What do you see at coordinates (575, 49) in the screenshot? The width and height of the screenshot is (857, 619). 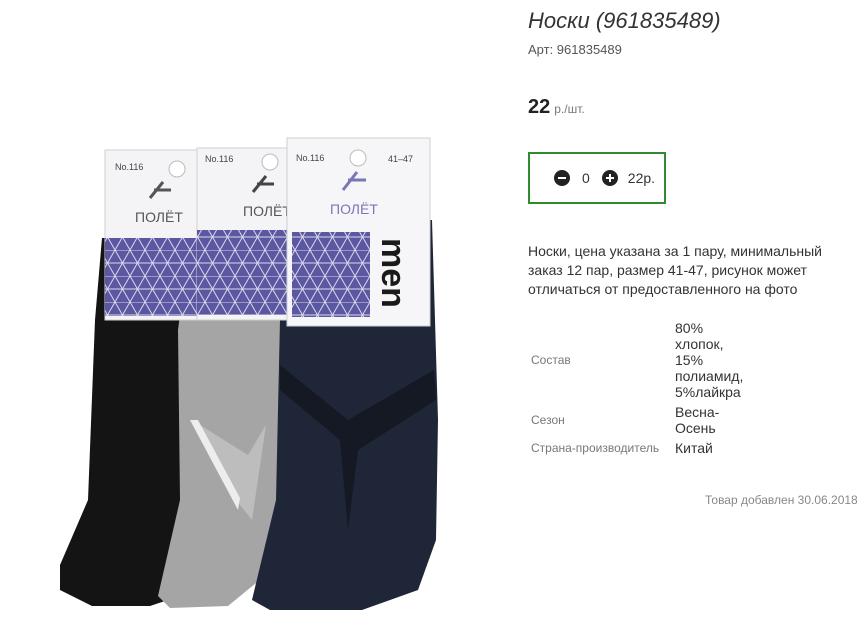 I see `product-sku: Арт: 961835489` at bounding box center [575, 49].